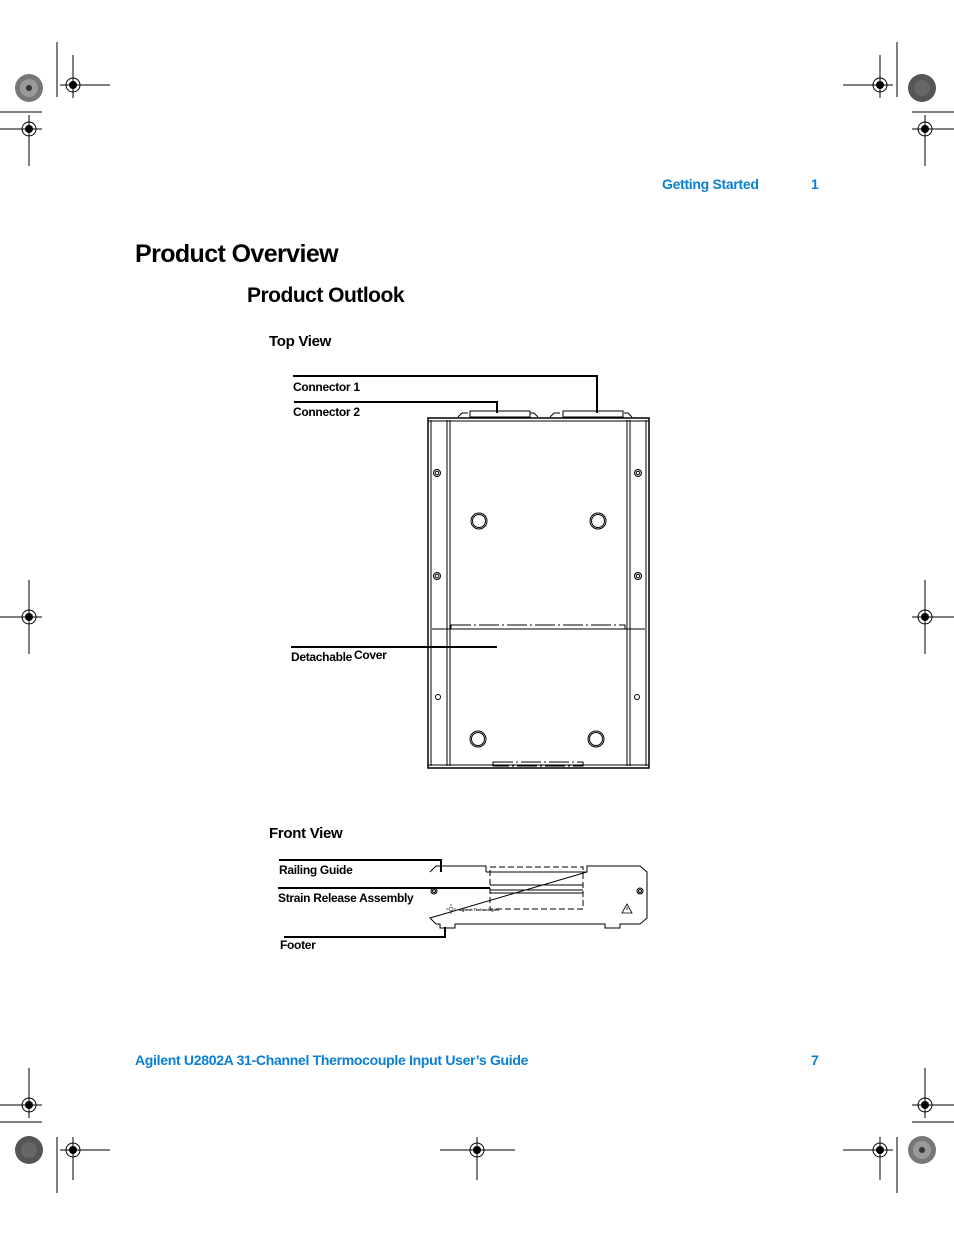  Describe the element at coordinates (536, 888) in the screenshot. I see `strain-release-assembly` at that location.